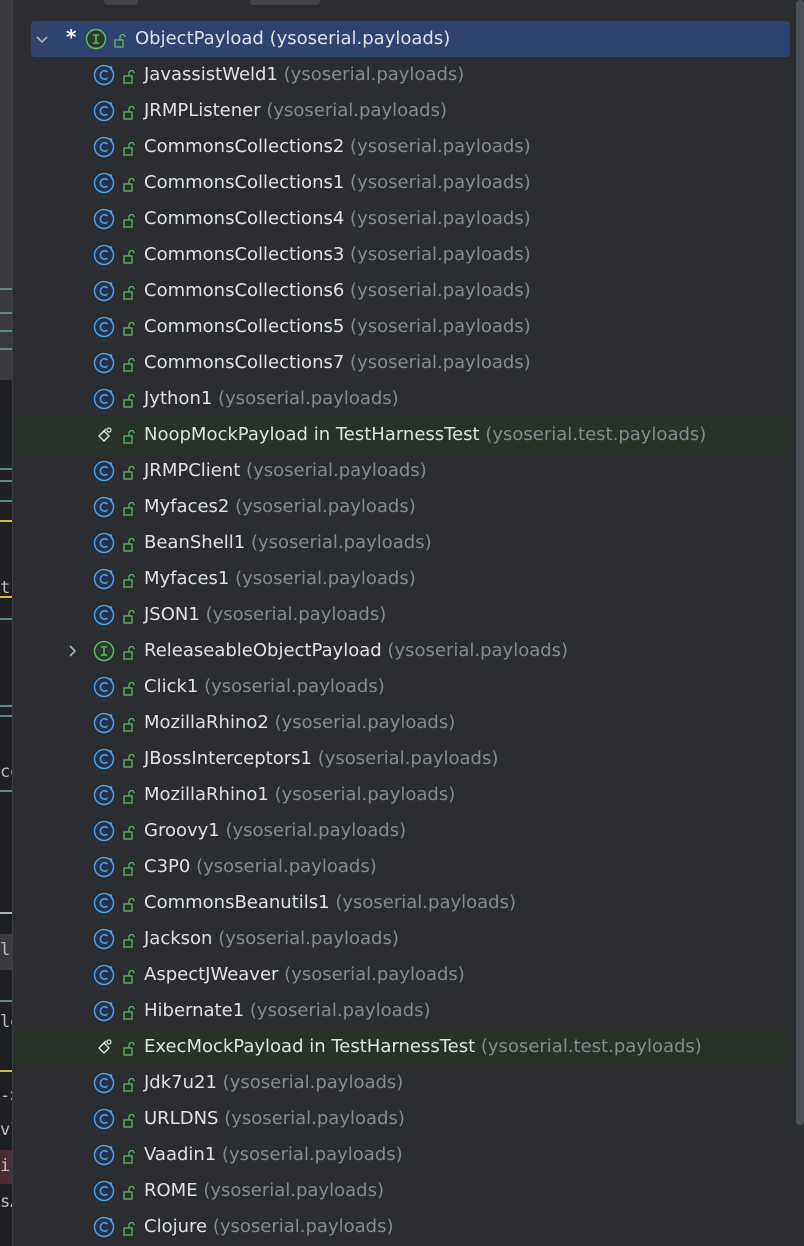 The width and height of the screenshot is (804, 1246). What do you see at coordinates (271, 938) in the screenshot?
I see `tree-row-label: Jackson (ysoserial.payloads)` at bounding box center [271, 938].